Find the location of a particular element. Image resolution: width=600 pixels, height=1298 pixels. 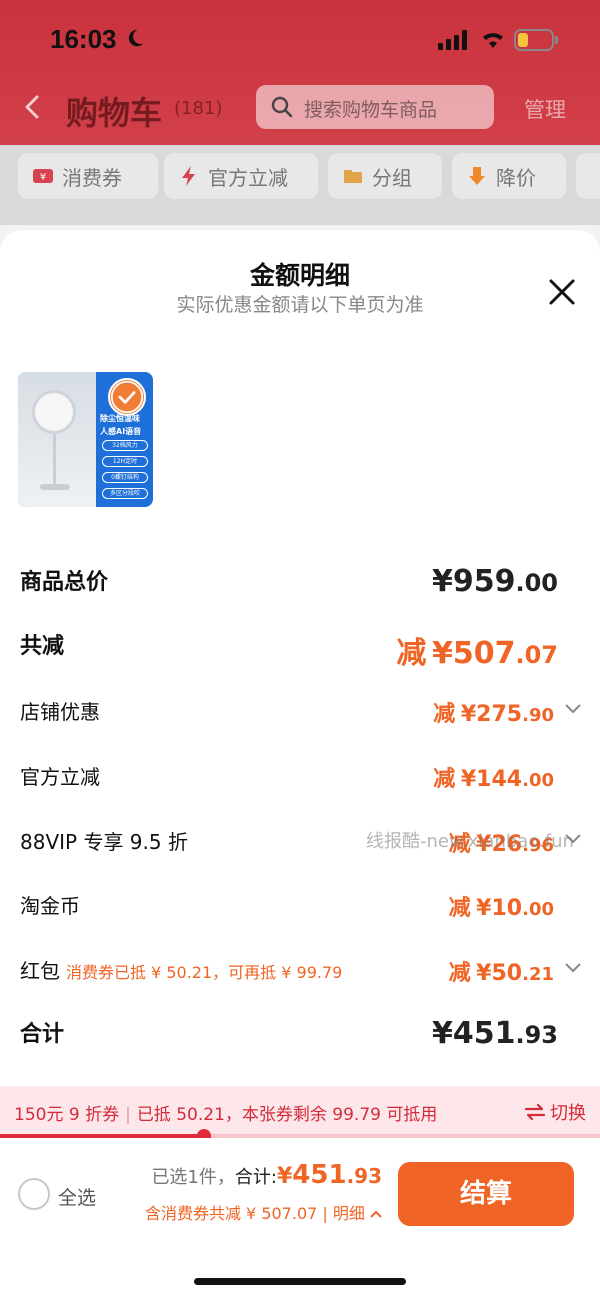

red-packet-dec: .21 is located at coordinates (538, 974).